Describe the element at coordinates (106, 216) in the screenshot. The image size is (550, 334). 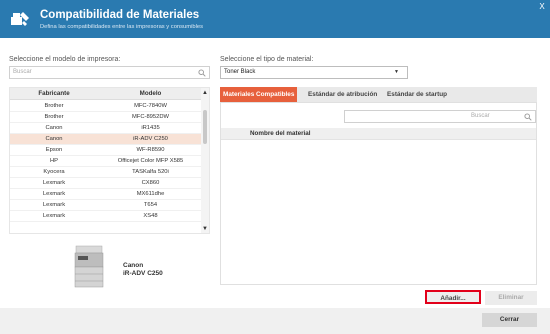
I see `table-row: Lexmark XS48` at that location.